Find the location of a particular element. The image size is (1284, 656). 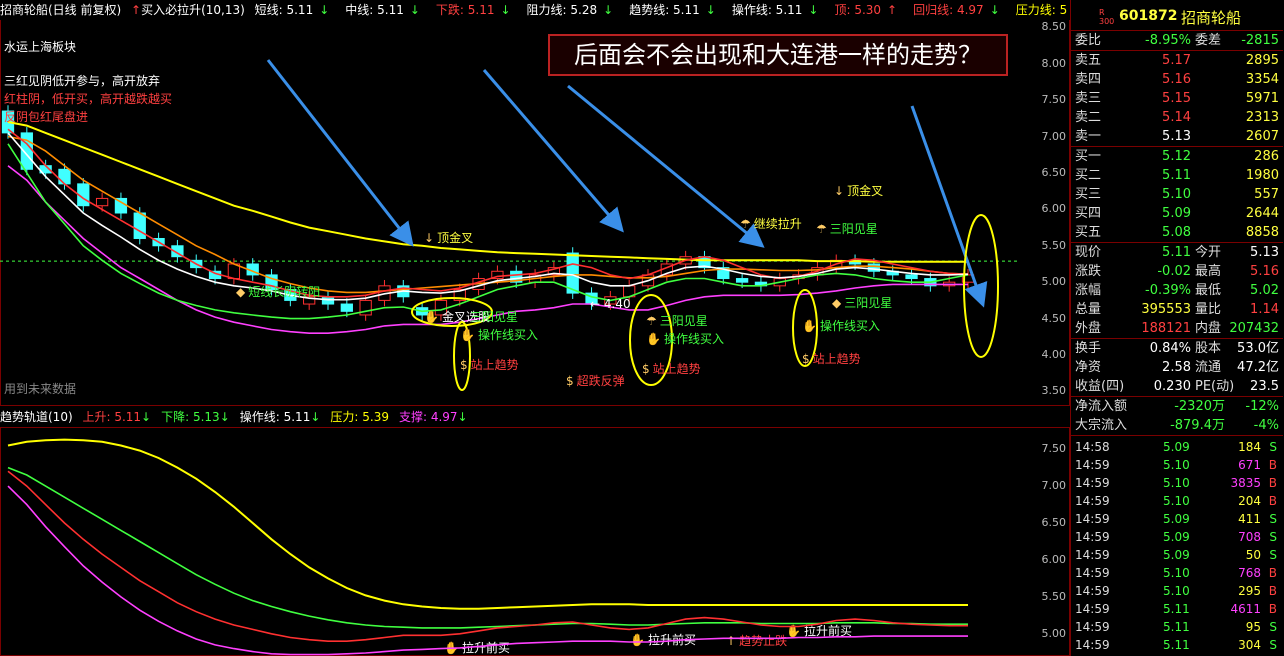

chart-annotation: ← 4.40 is located at coordinates (610, 304).